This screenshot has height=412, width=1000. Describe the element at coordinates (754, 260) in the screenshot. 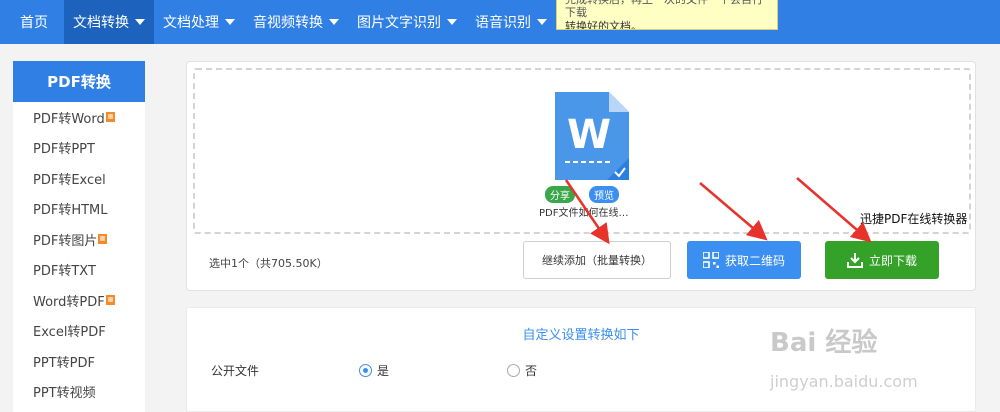

I see `get-qrcode-label: 获取二维码` at that location.